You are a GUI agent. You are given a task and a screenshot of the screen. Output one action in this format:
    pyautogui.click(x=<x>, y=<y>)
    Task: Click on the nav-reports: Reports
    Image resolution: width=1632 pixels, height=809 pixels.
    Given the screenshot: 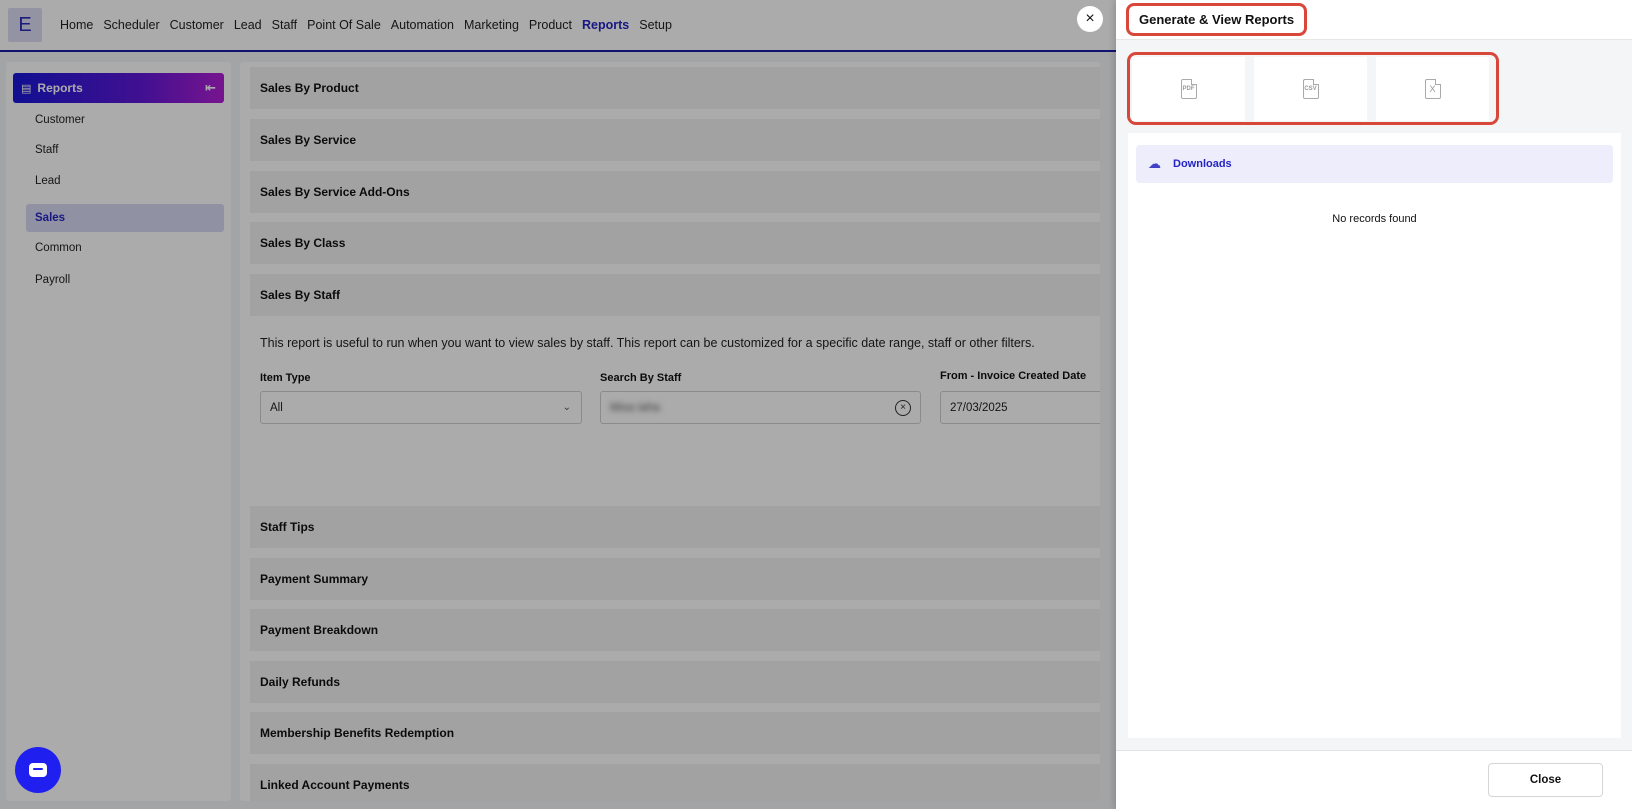 What is the action you would take?
    pyautogui.click(x=605, y=25)
    